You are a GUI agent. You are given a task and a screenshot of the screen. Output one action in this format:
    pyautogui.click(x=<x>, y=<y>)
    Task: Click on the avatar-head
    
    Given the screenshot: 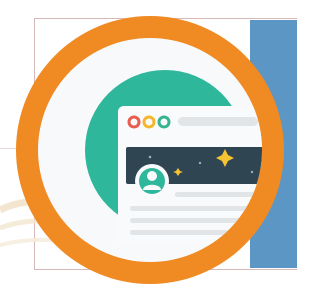 What is the action you would take?
    pyautogui.click(x=152, y=176)
    